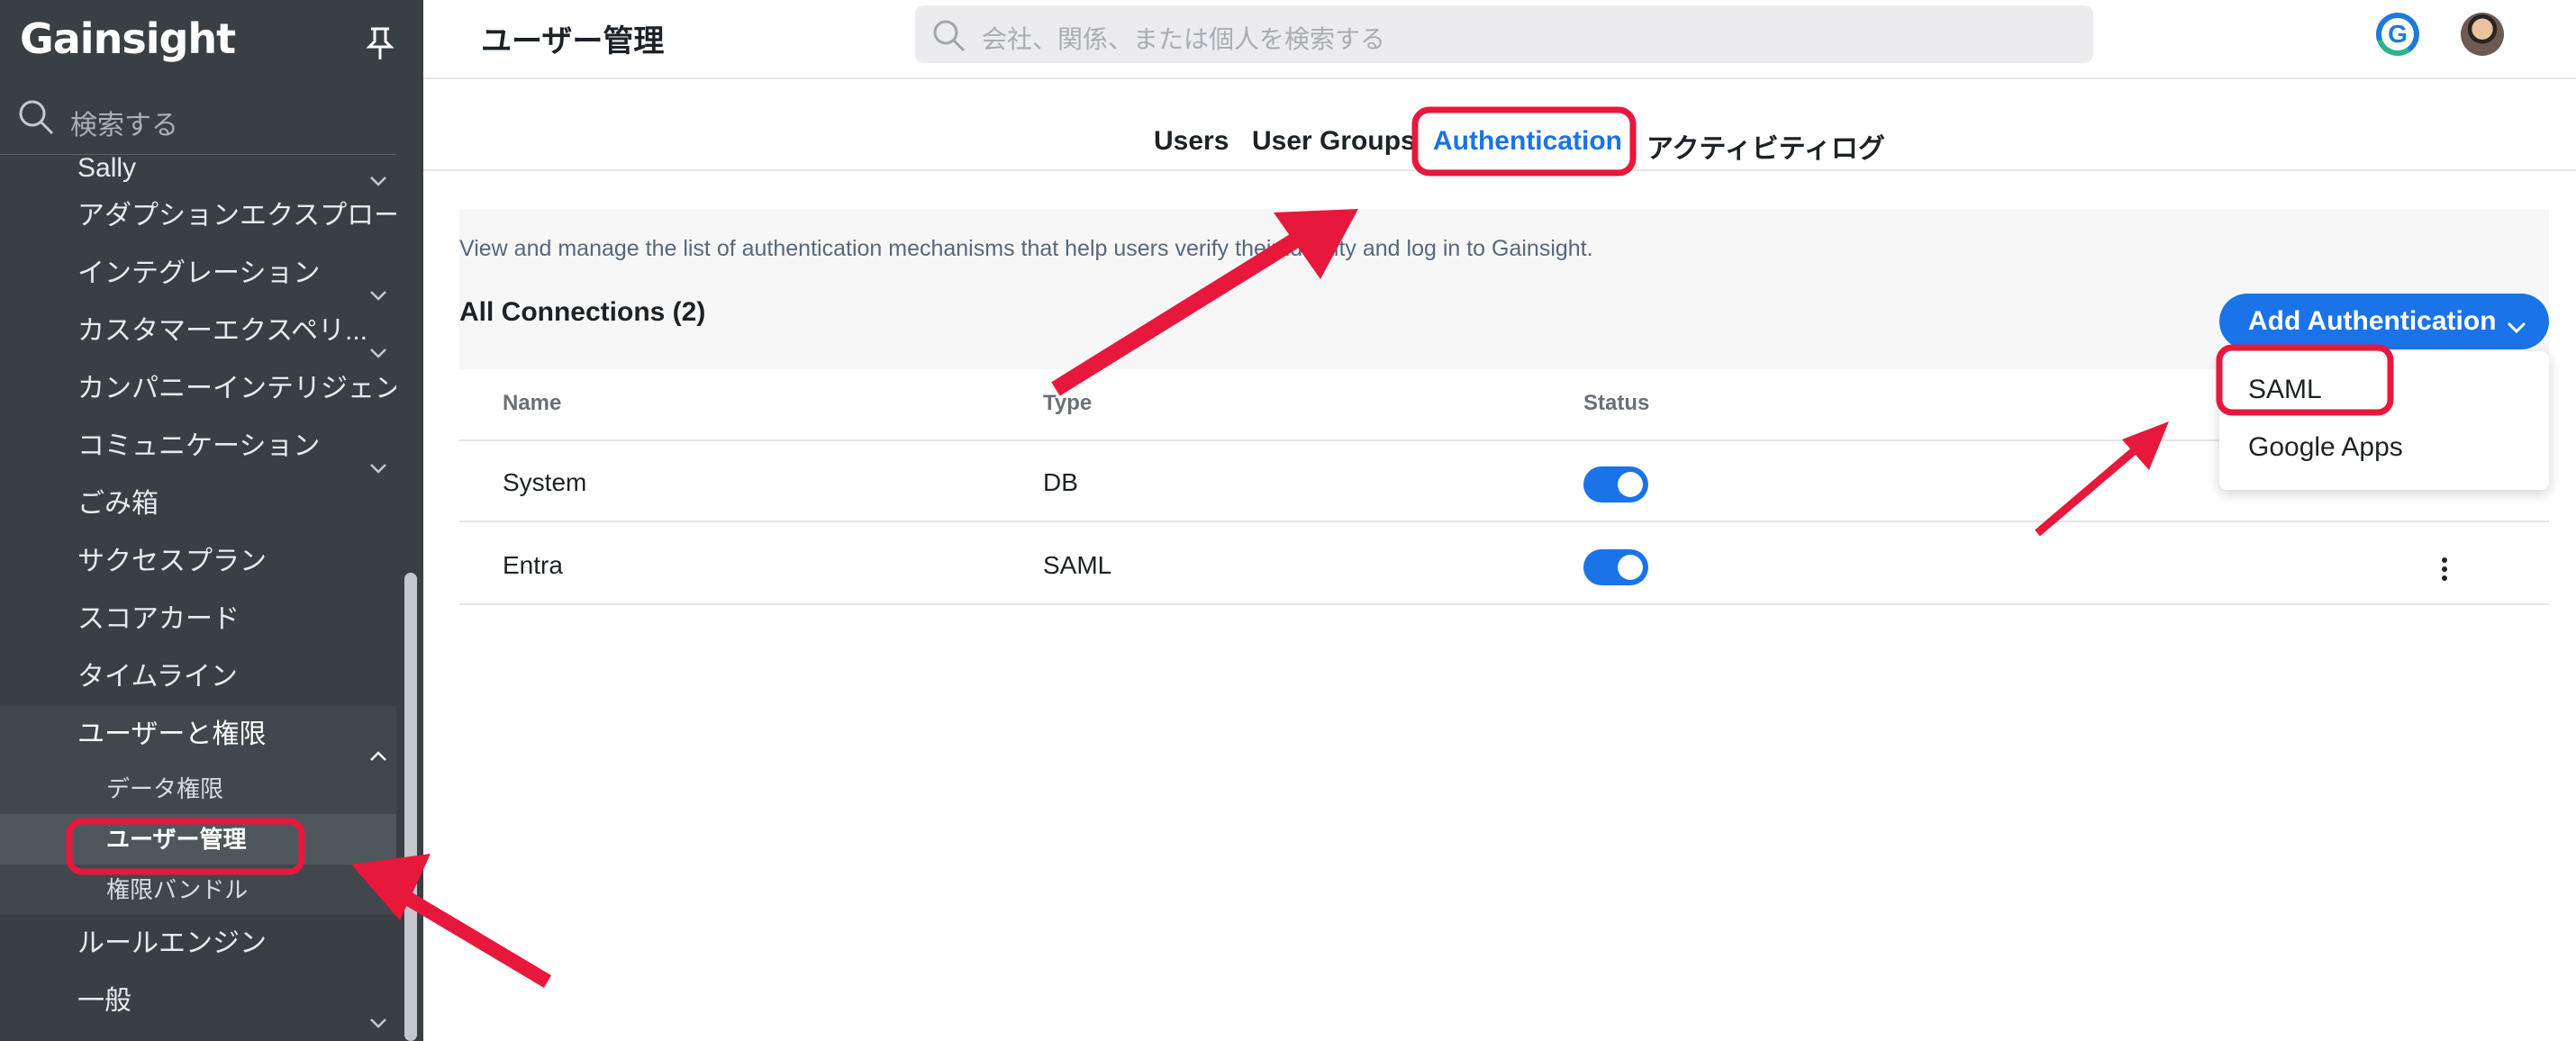  What do you see at coordinates (2482, 35) in the screenshot?
I see `avatar` at bounding box center [2482, 35].